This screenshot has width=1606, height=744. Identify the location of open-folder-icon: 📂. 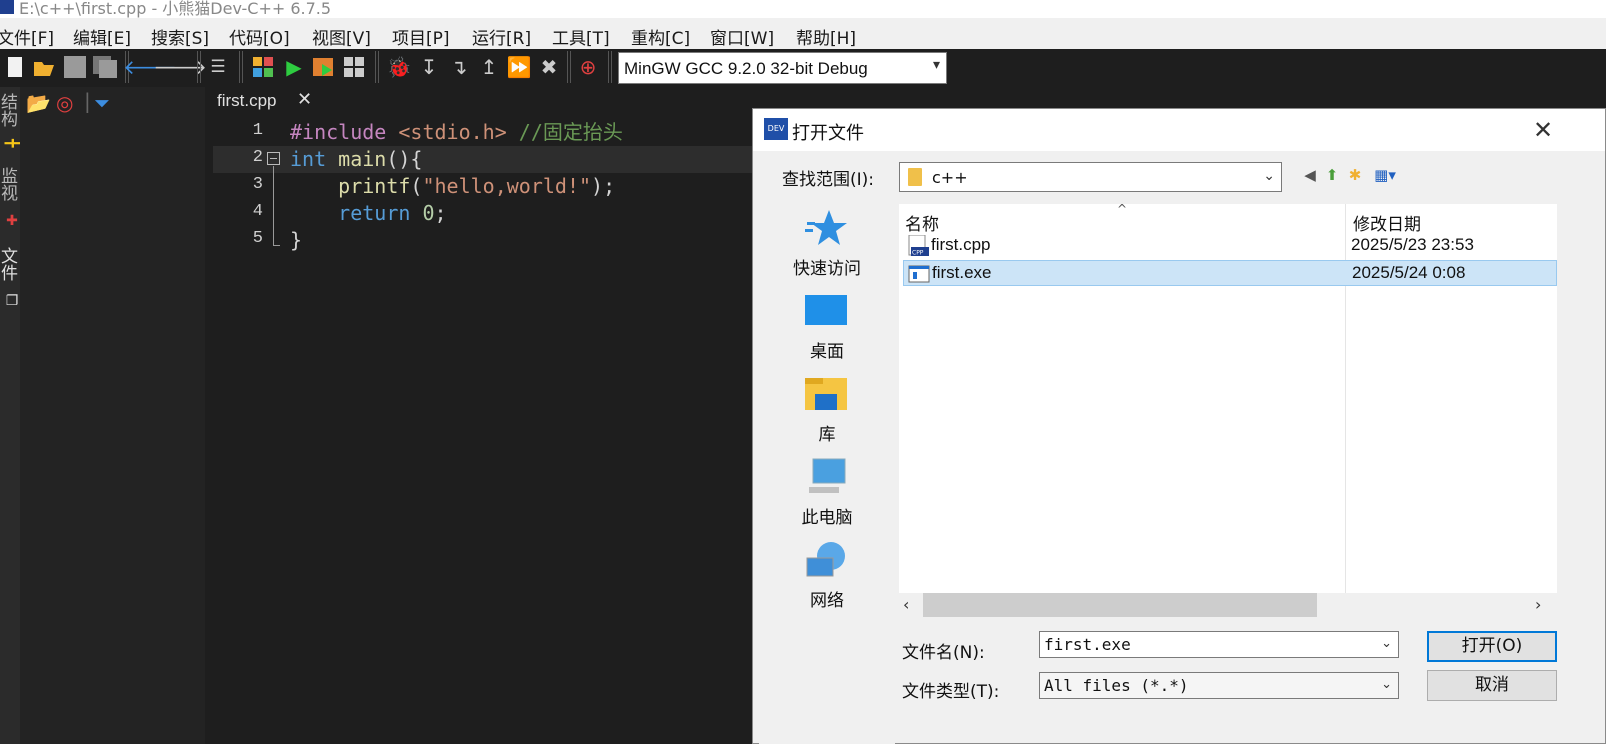
(38, 103).